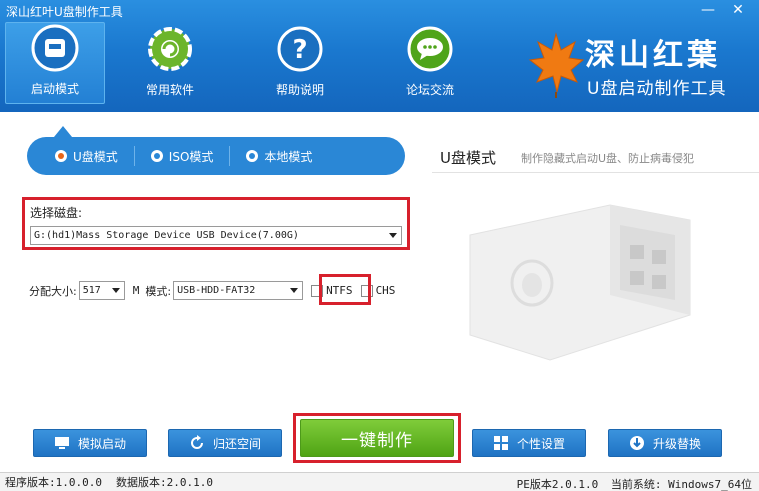 This screenshot has height=491, width=759. I want to click on size-label: 分配大小:, so click(53, 291).